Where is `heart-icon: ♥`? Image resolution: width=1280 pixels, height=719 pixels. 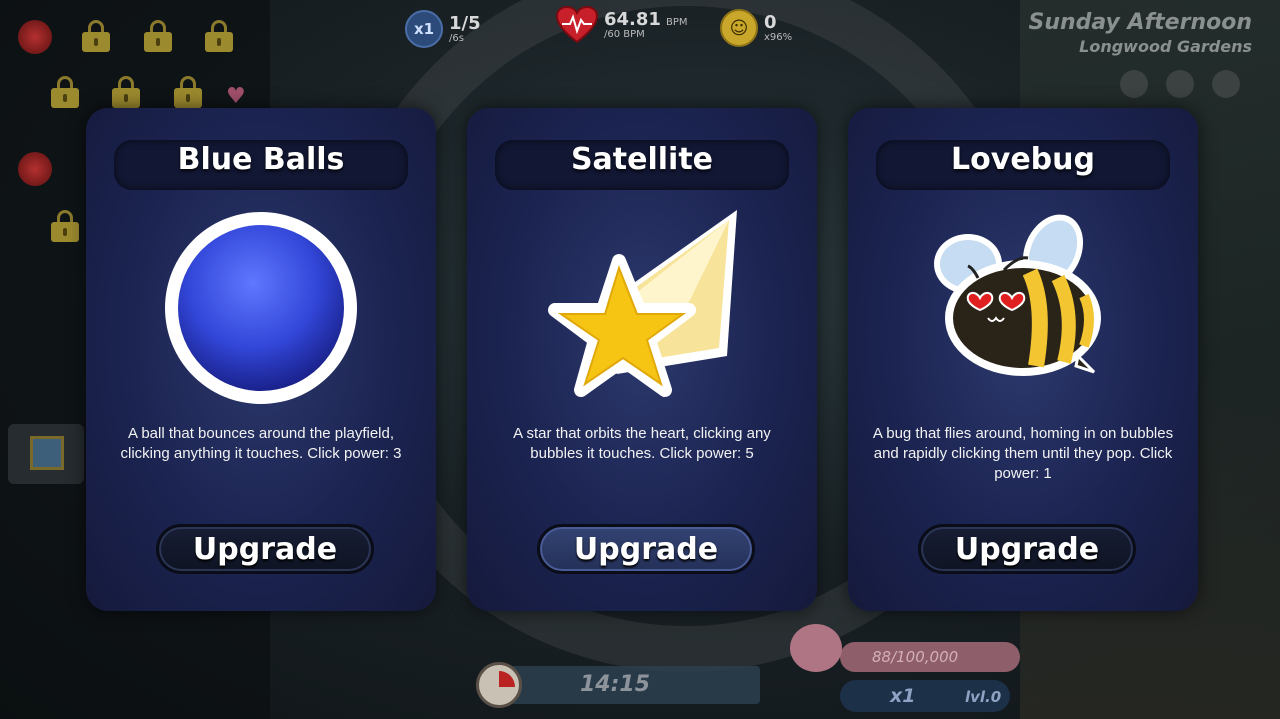
heart-icon: ♥ is located at coordinates (236, 96).